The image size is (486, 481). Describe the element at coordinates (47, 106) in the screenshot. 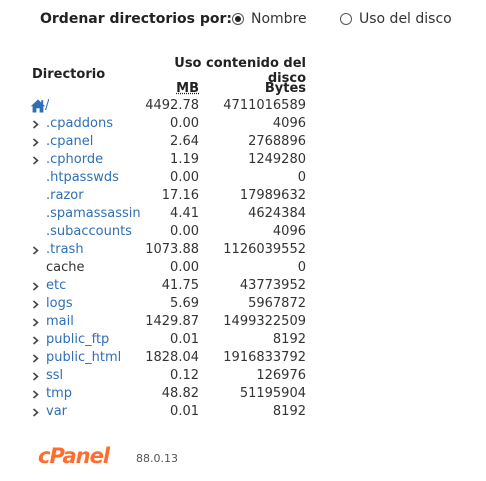

I see `root-directory-link: /` at that location.